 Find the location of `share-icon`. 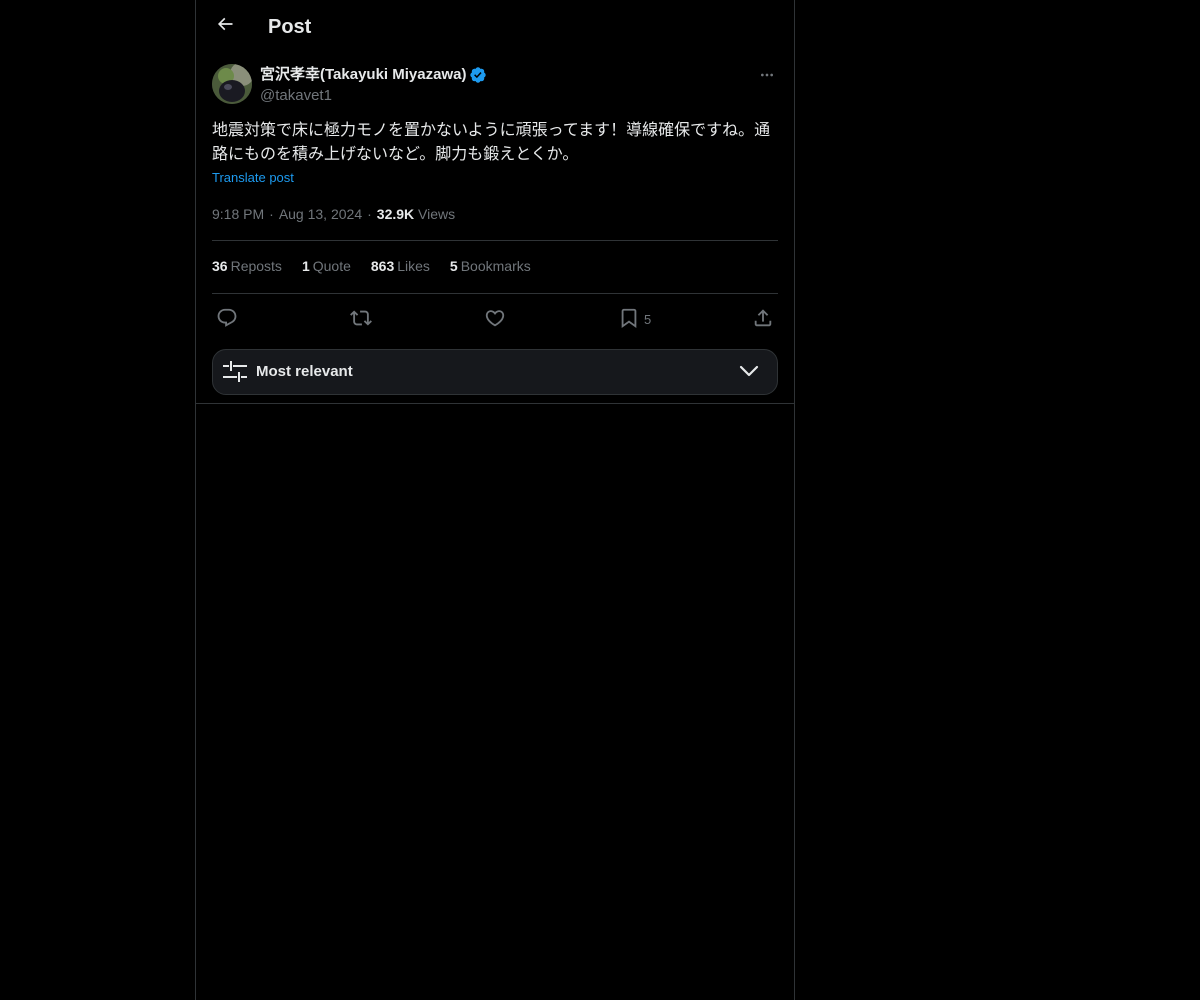

share-icon is located at coordinates (763, 318).